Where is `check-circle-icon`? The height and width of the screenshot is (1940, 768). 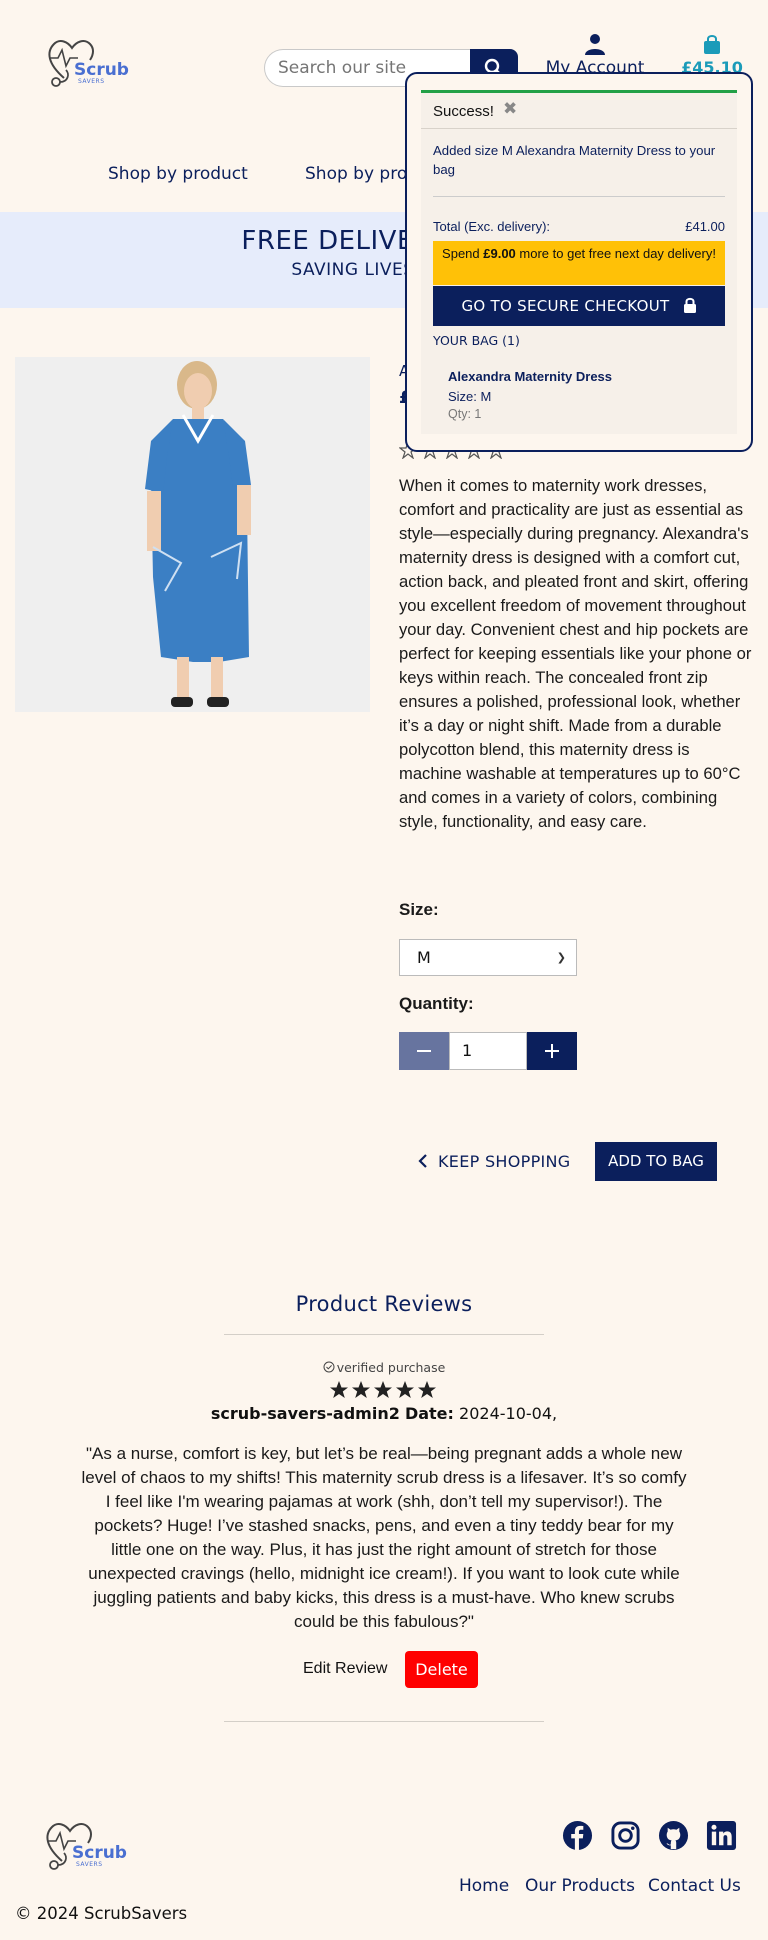
check-circle-icon is located at coordinates (329, 1367).